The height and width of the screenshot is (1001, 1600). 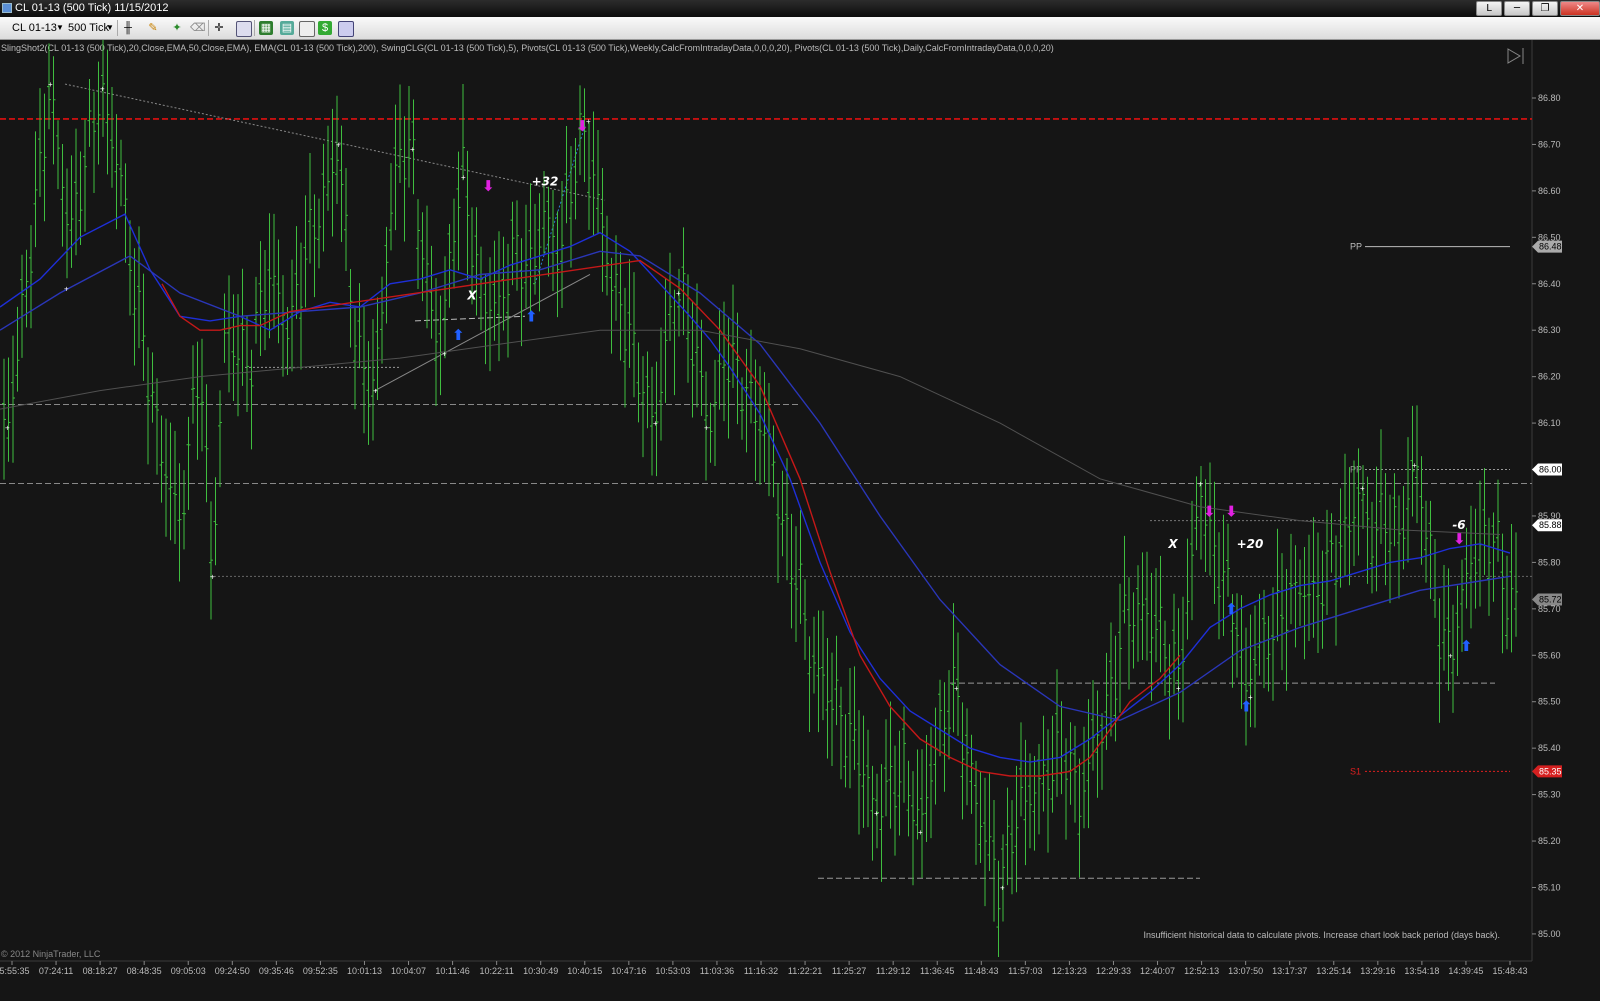 What do you see at coordinates (1356, 470) in the screenshot?
I see `pivot-label: PP` at bounding box center [1356, 470].